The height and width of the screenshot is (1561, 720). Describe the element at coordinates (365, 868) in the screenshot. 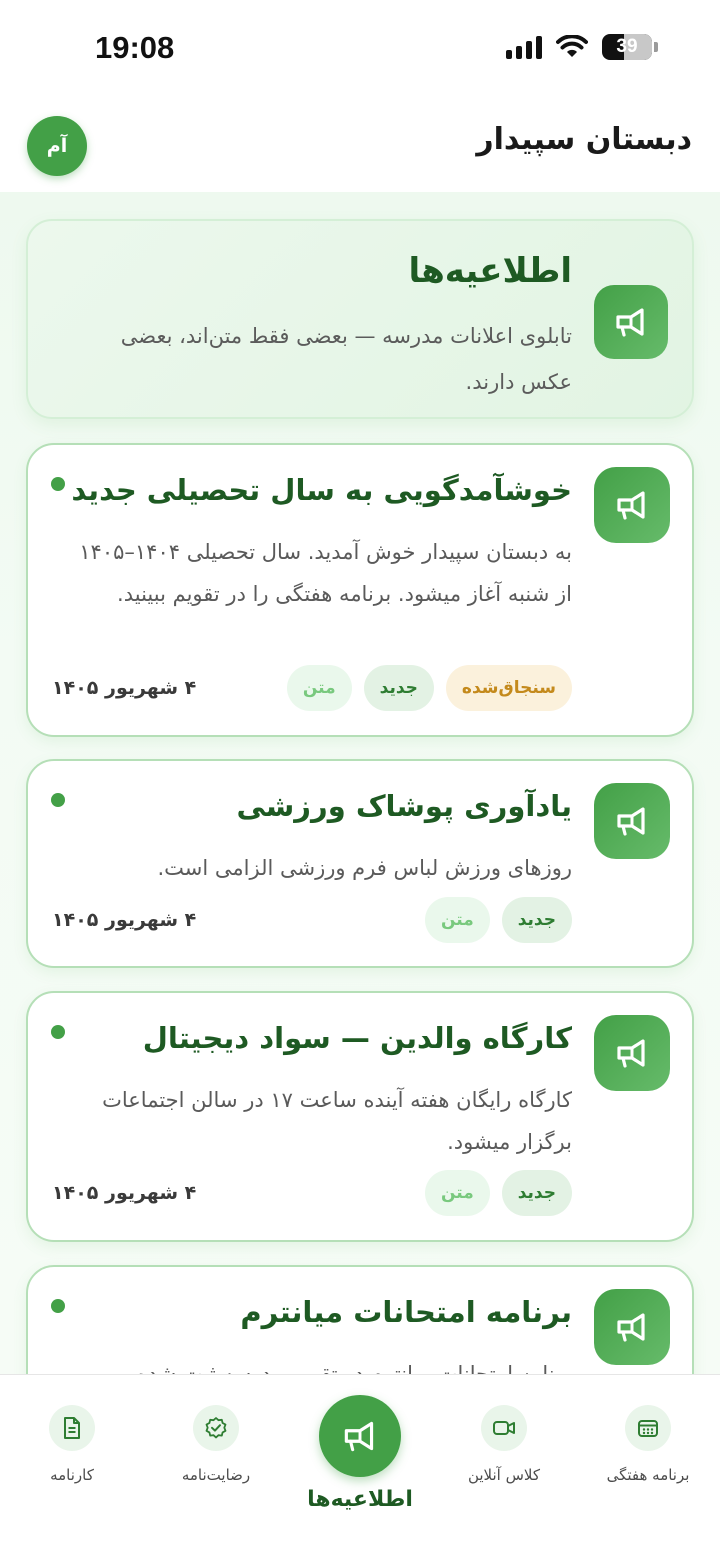

I see `announcement-body: روزهای ورزش لباس فرم ورزشی الزامی است.` at that location.